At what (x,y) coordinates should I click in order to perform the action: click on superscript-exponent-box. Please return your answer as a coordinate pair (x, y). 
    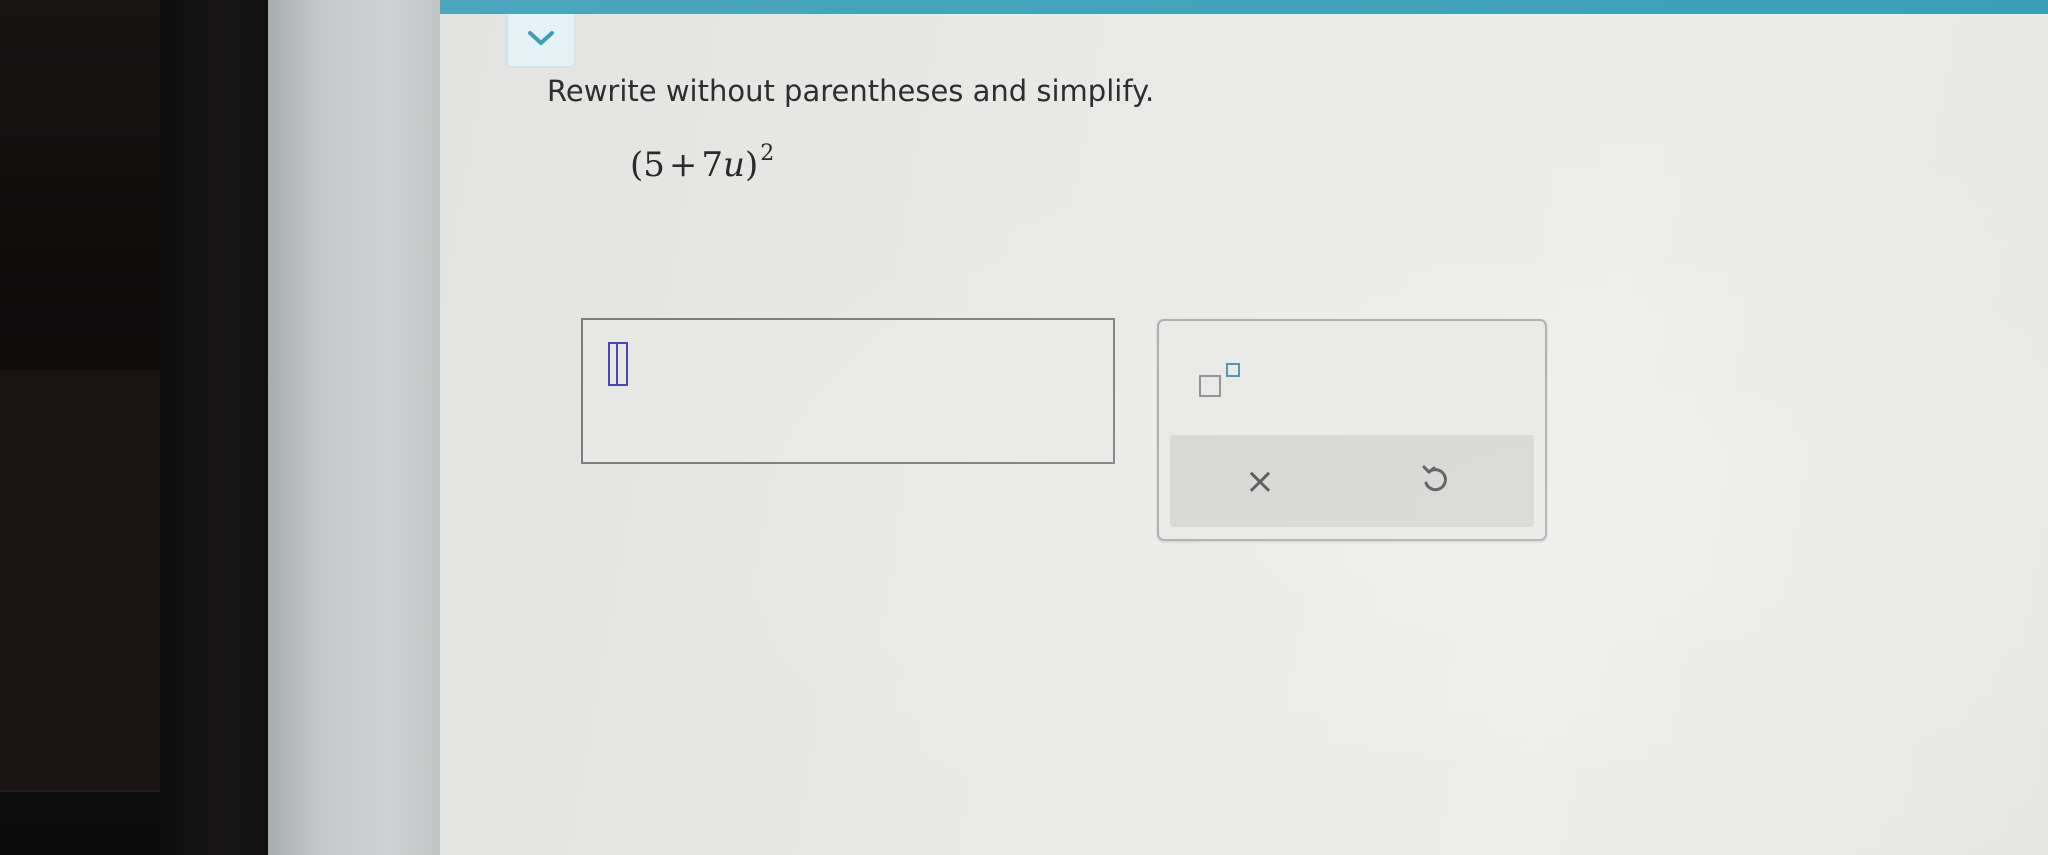
    Looking at the image, I should click on (1233, 370).